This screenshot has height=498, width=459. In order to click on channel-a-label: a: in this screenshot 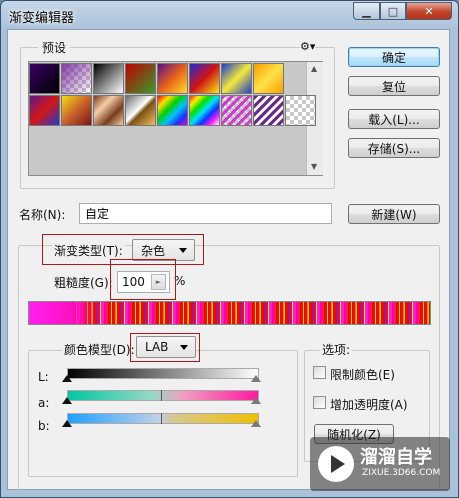, I will do `click(44, 403)`.